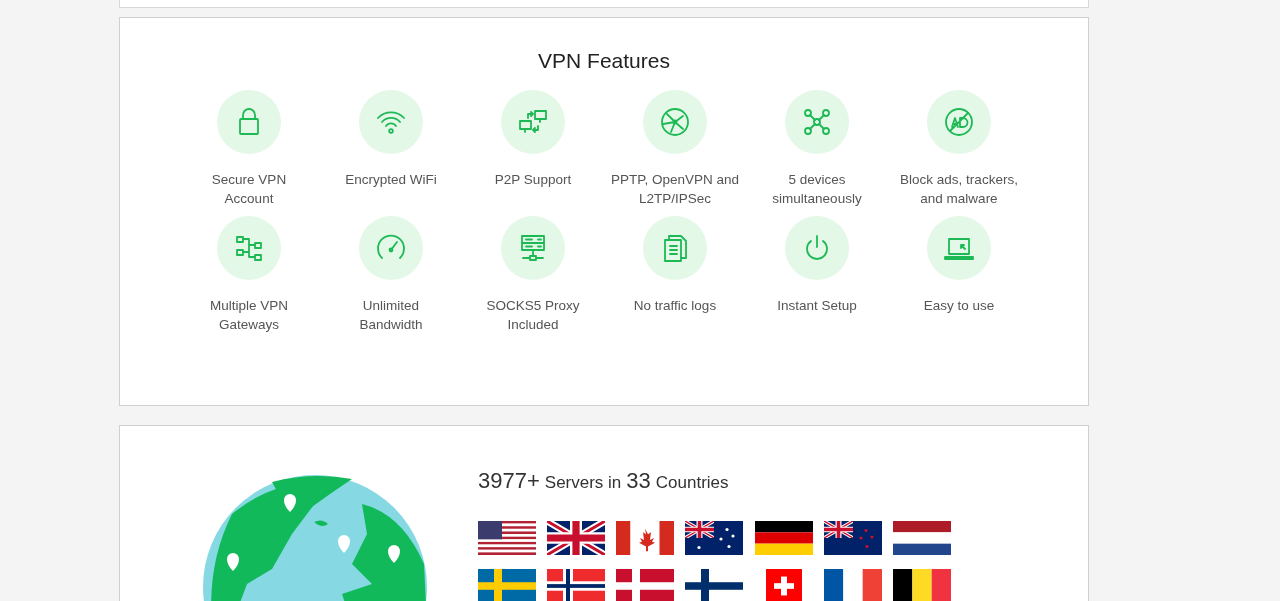 This screenshot has height=601, width=1280. I want to click on country-count: 33, so click(638, 481).